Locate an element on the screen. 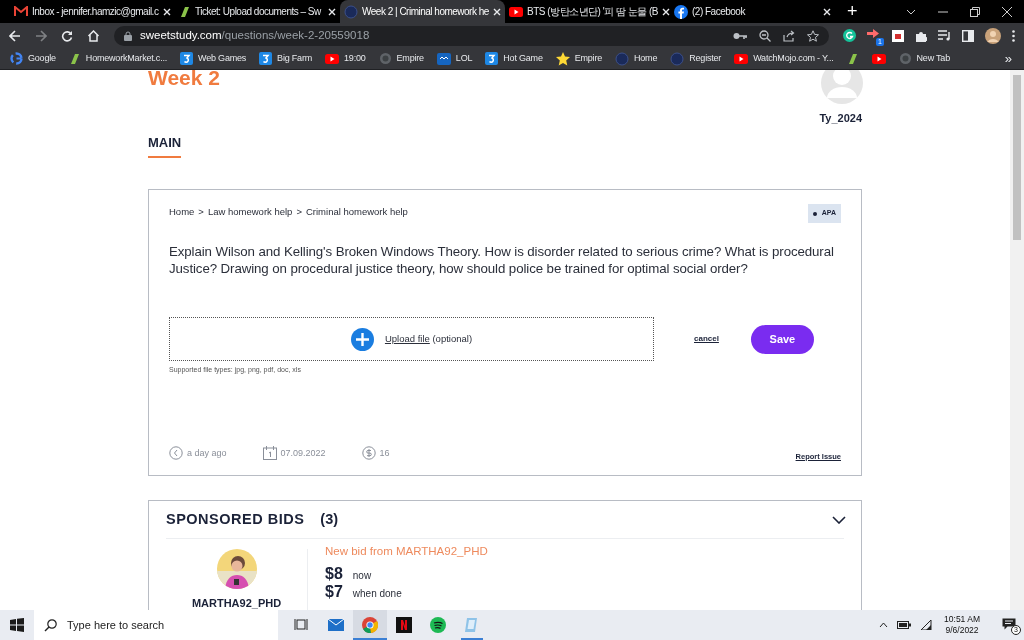 Image resolution: width=1024 pixels, height=640 pixels. notepad-icon is located at coordinates (472, 625).